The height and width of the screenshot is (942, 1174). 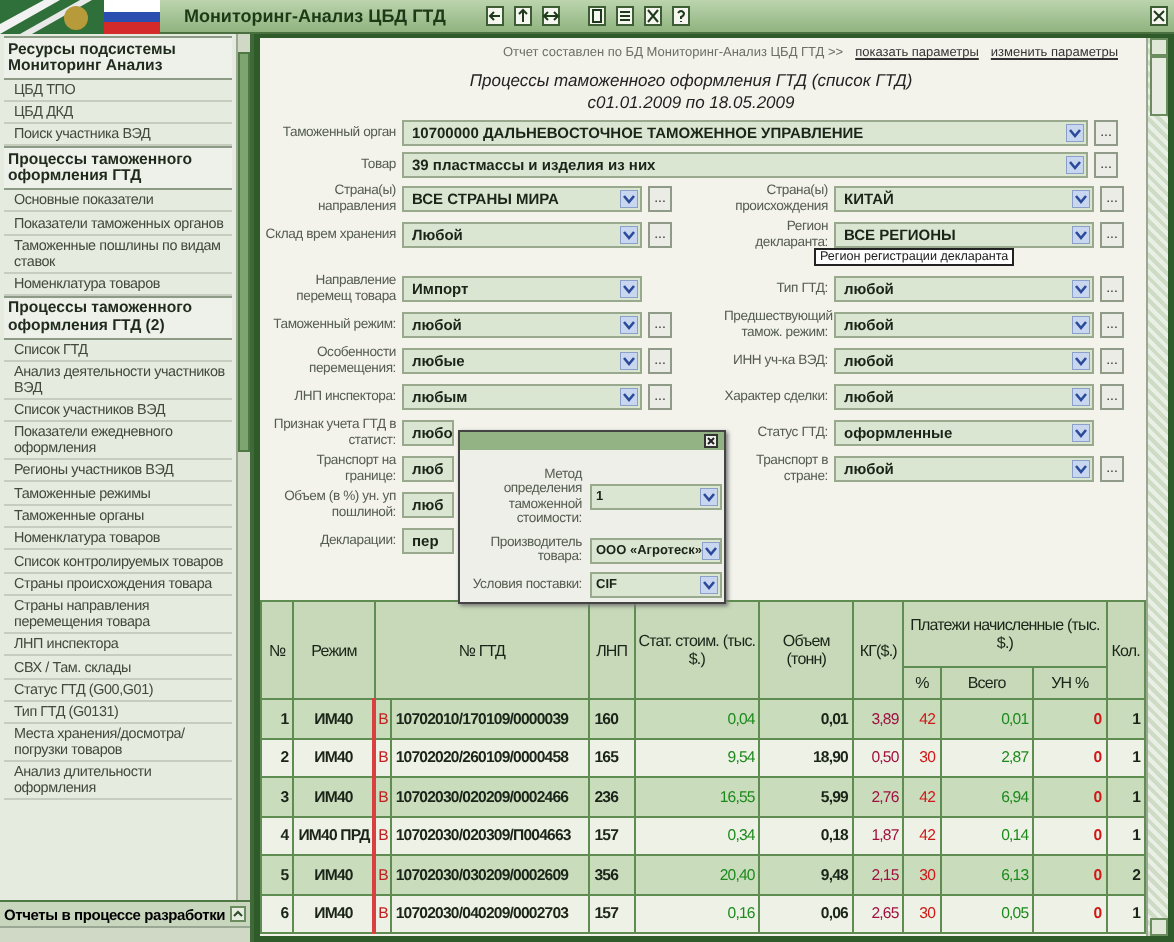 I want to click on document-icon, so click(x=596, y=16).